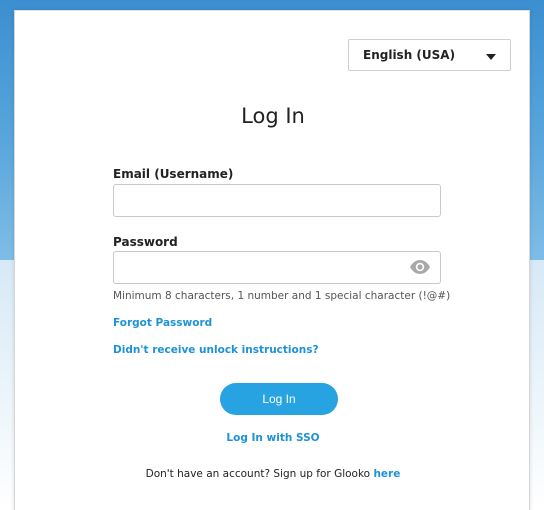 This screenshot has height=510, width=544. What do you see at coordinates (145, 242) in the screenshot?
I see `password-label: Password` at bounding box center [145, 242].